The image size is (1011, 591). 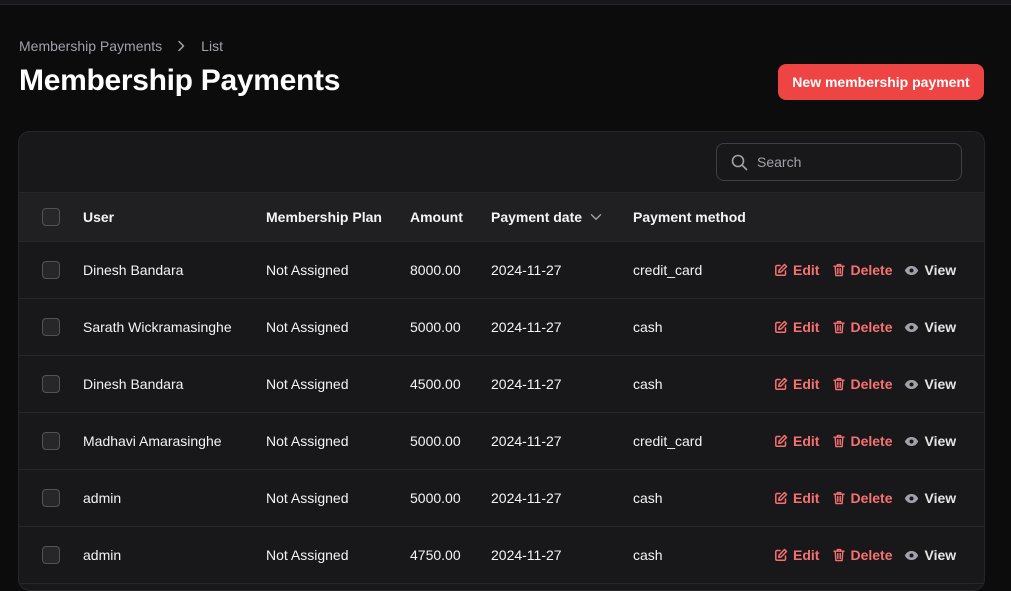 What do you see at coordinates (180, 80) in the screenshot?
I see `page-title: Membership Payments` at bounding box center [180, 80].